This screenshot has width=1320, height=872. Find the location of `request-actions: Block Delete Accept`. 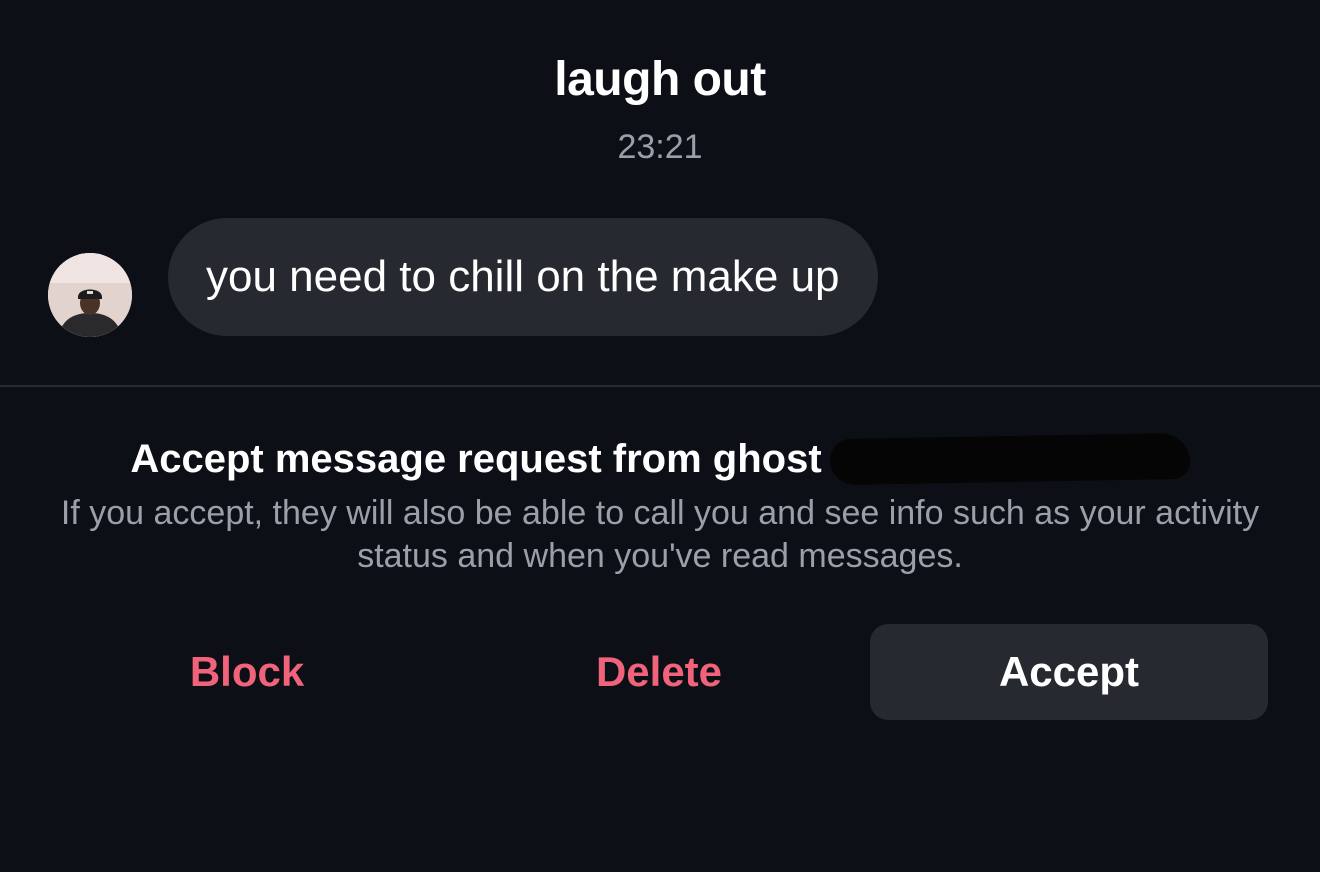

request-actions: Block Delete Accept is located at coordinates (660, 673).